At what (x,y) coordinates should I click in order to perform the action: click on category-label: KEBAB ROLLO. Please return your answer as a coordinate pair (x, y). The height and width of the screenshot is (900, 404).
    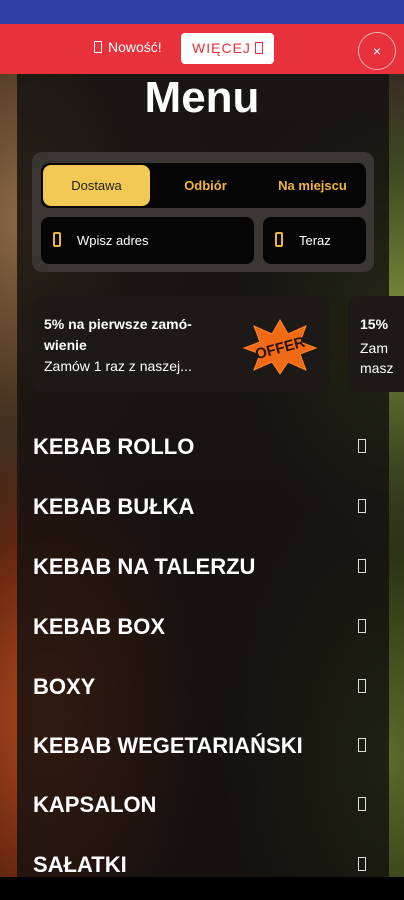
    Looking at the image, I should click on (114, 446).